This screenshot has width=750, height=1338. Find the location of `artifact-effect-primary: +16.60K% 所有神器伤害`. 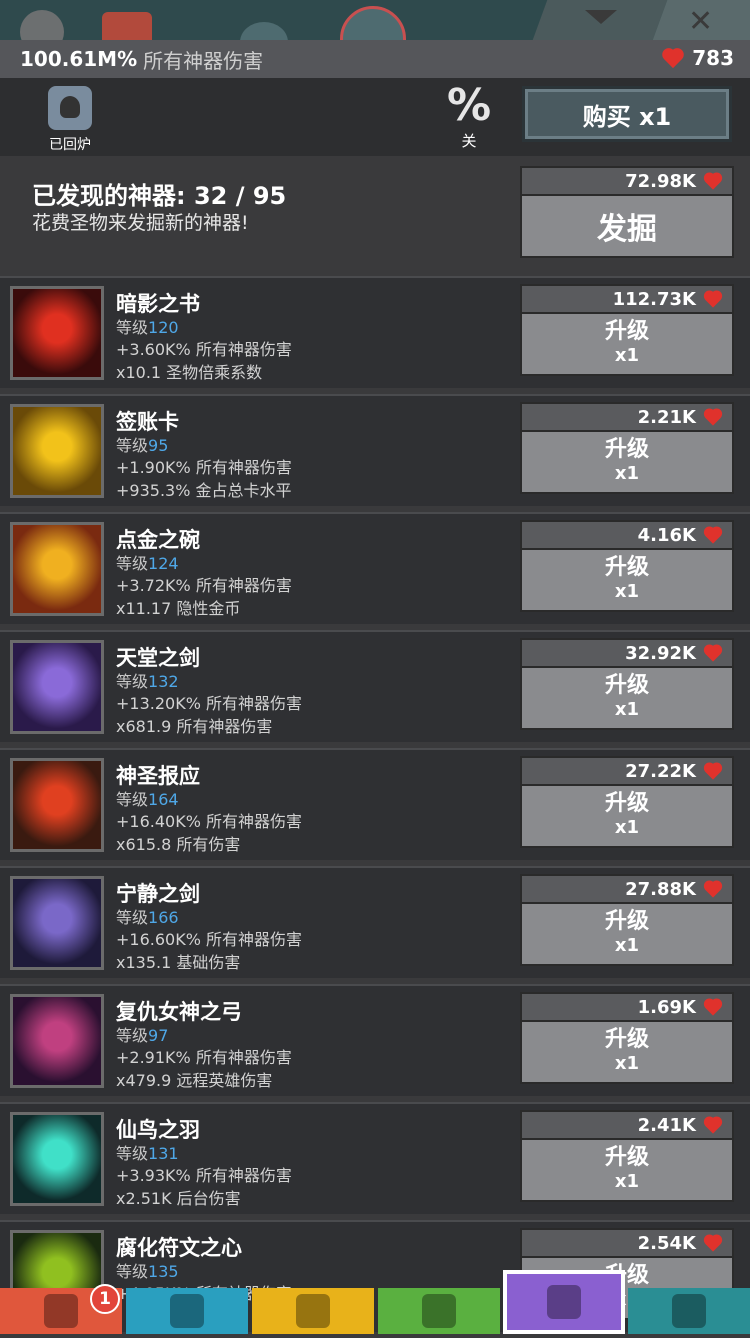

artifact-effect-primary: +16.60K% 所有神器伤害 is located at coordinates (209, 939).